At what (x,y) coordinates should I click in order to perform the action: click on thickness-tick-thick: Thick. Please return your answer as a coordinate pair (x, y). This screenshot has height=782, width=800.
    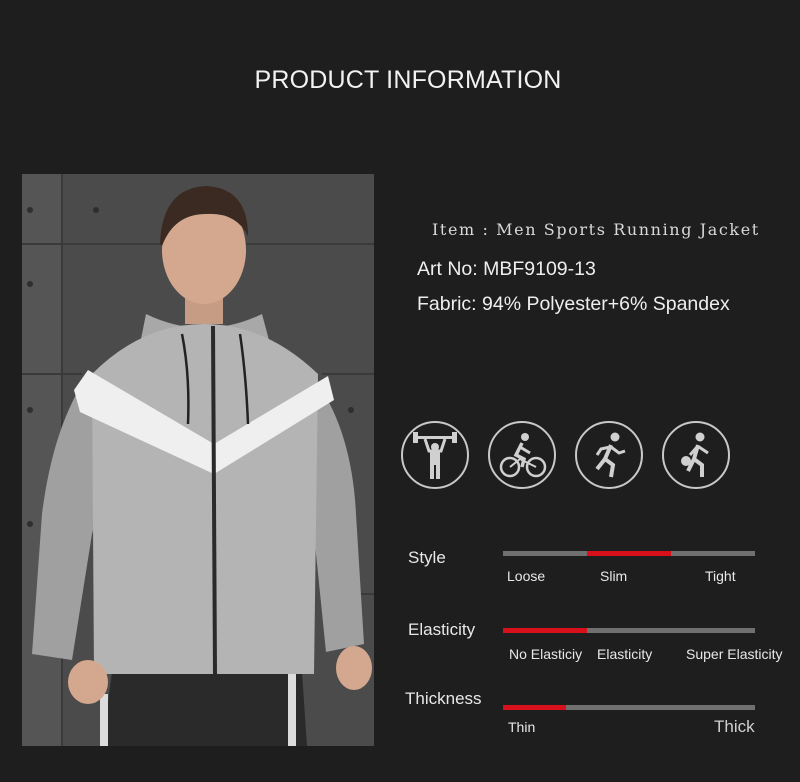
    Looking at the image, I should click on (734, 726).